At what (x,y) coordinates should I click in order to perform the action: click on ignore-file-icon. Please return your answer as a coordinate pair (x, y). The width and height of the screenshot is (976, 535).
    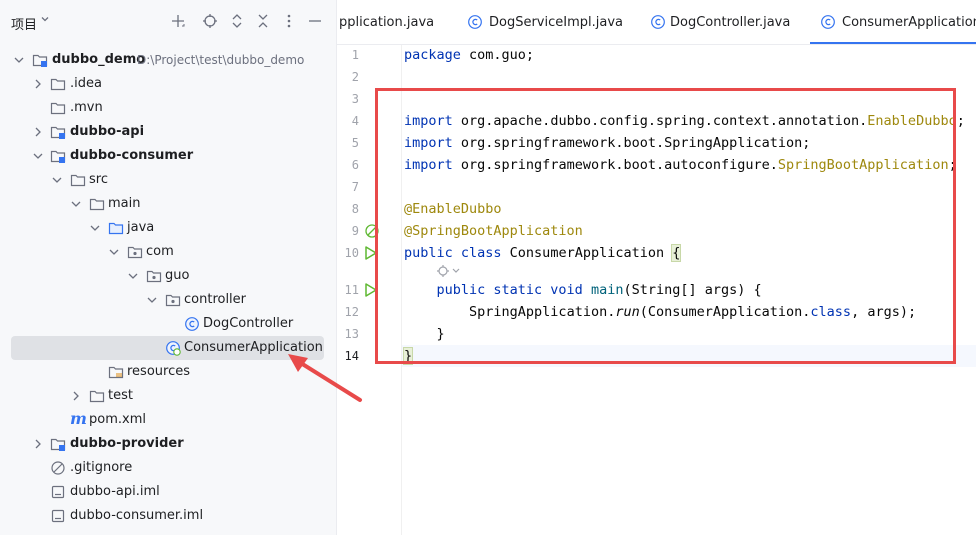
    Looking at the image, I should click on (58, 468).